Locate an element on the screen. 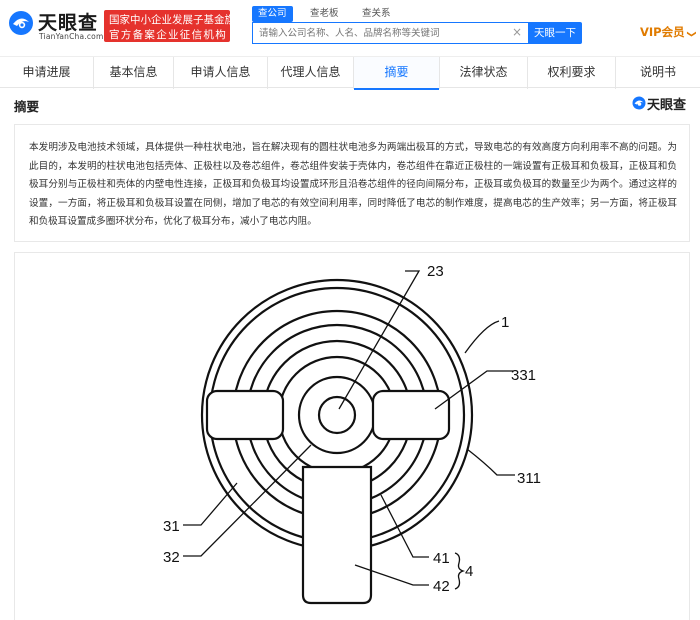 This screenshot has width=700, height=620. logo-text: 天眼查 is located at coordinates (68, 23).